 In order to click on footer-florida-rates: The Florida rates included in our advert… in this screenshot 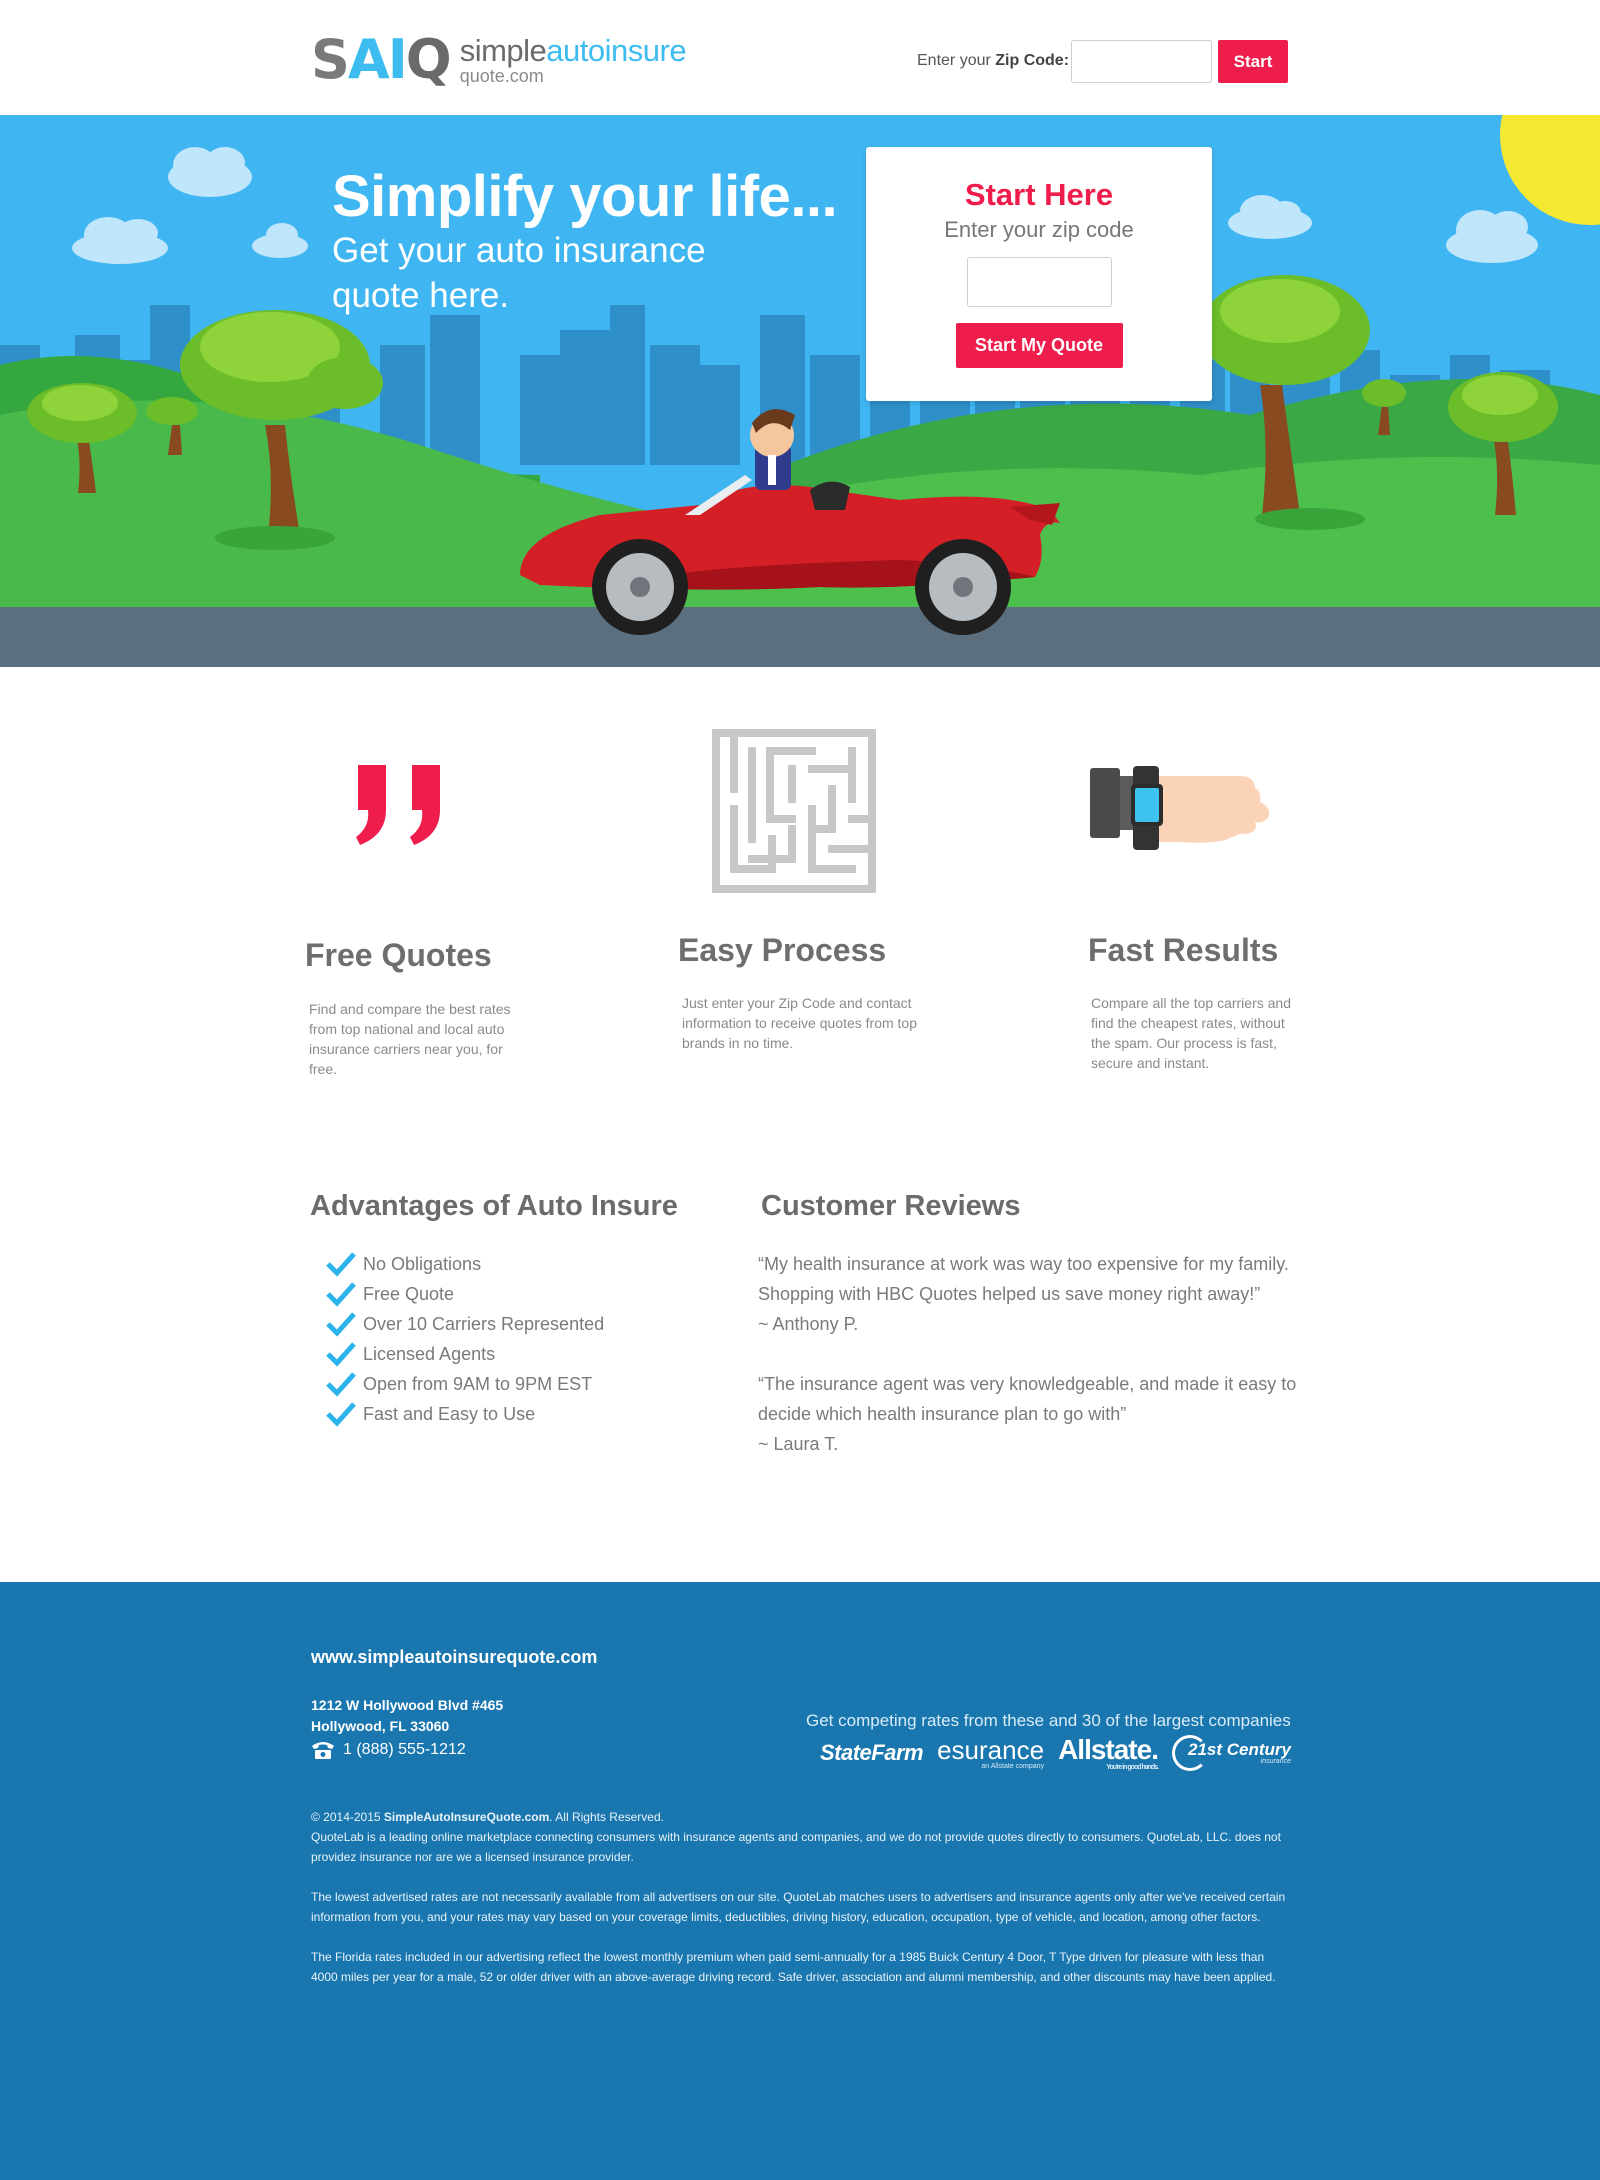, I will do `click(793, 1967)`.